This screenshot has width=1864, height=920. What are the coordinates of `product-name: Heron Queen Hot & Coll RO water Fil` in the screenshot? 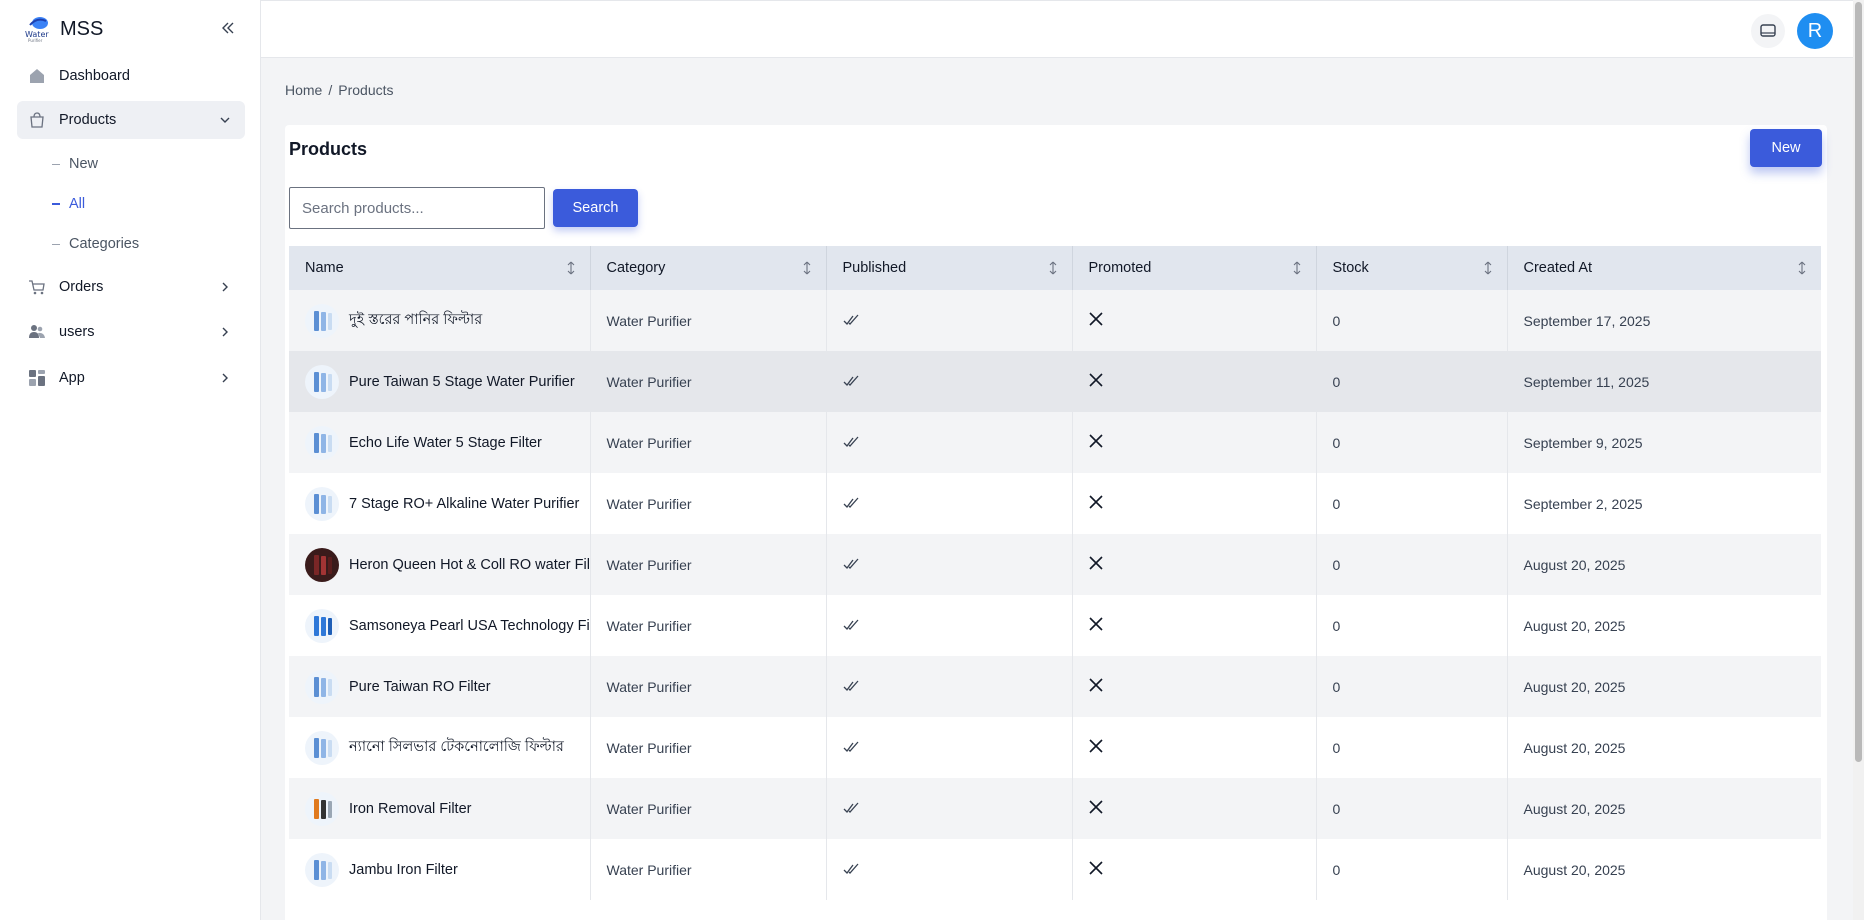 It's located at (469, 565).